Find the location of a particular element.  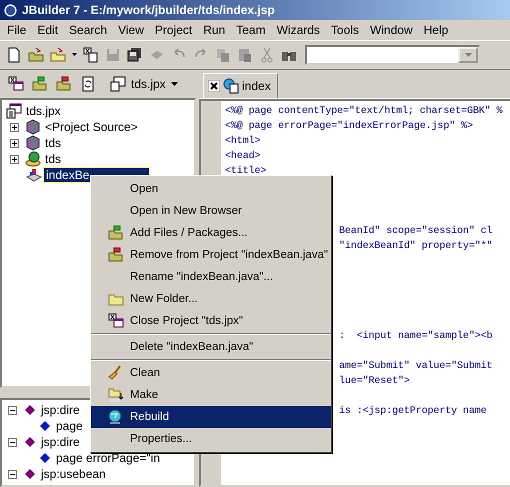

refresh-icon is located at coordinates (88, 84).